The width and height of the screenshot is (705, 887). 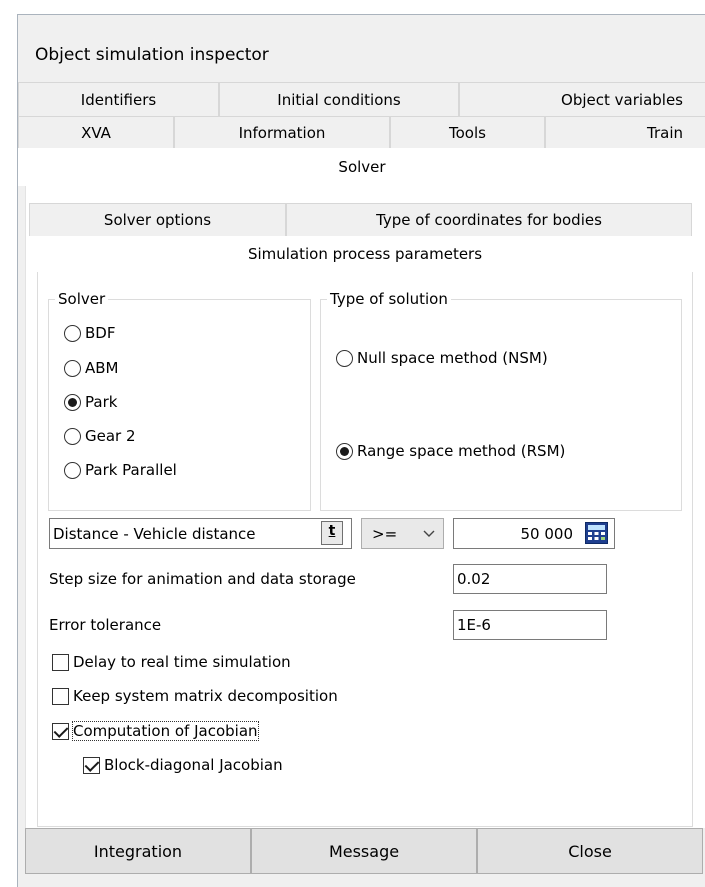 I want to click on error-tolerance-input: 1E-6, so click(x=530, y=625).